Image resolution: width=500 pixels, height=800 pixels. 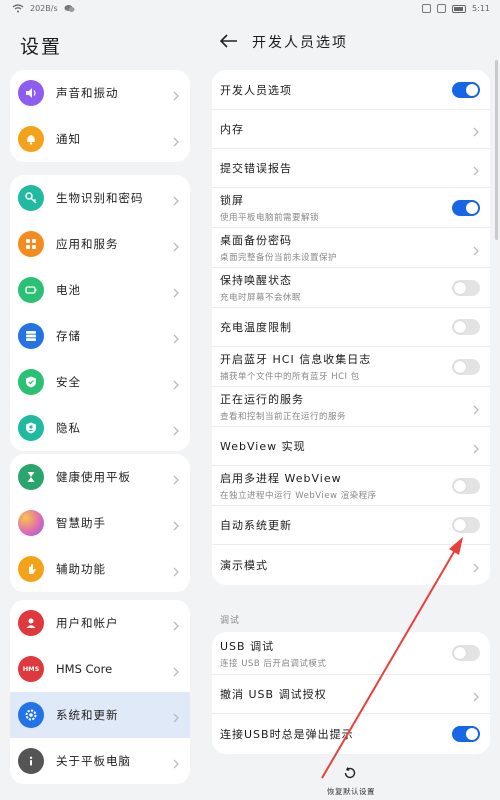 What do you see at coordinates (81, 523) in the screenshot?
I see `sidebar-item-label: 智慧助手` at bounding box center [81, 523].